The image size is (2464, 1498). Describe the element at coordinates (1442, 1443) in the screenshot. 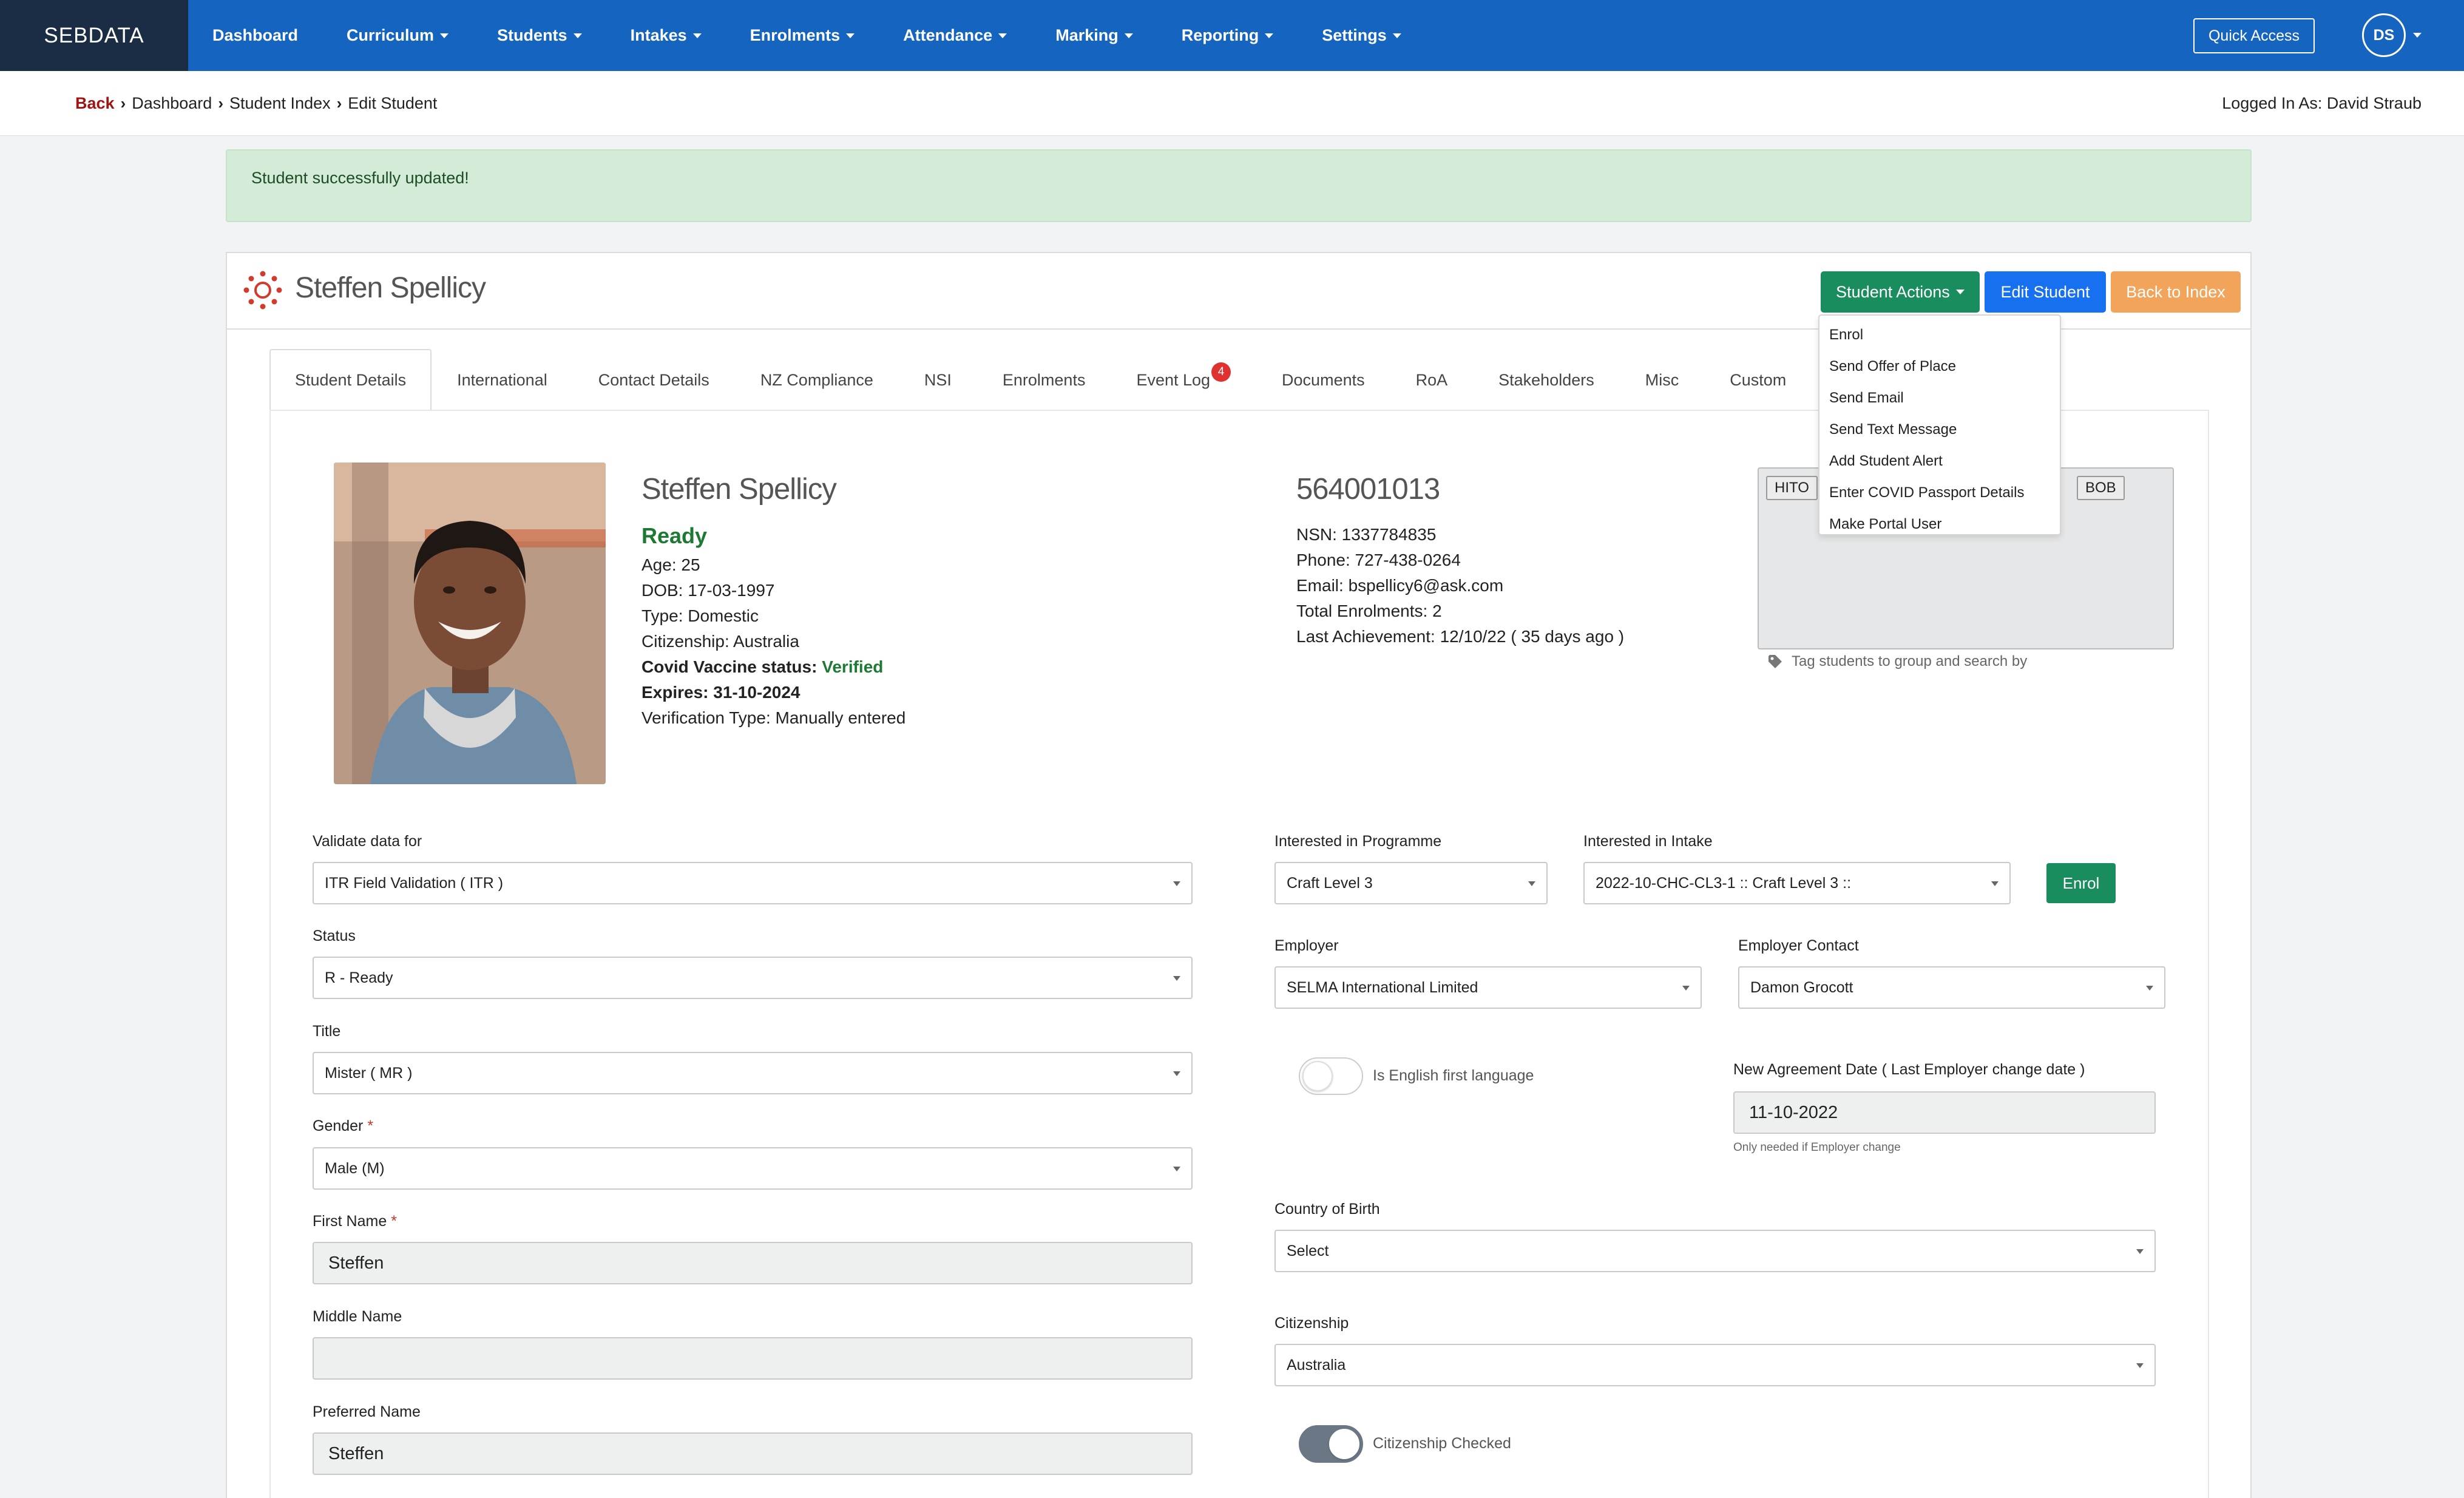

I see `citizenship-checked-label: Citizenship Checked` at that location.